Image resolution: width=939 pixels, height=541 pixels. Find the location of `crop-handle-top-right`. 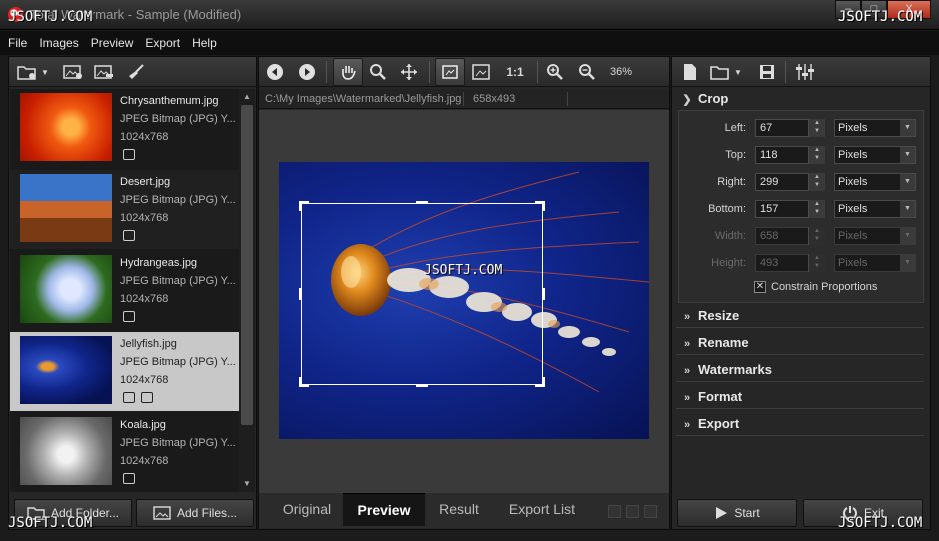

crop-handle-top-right is located at coordinates (540, 206).